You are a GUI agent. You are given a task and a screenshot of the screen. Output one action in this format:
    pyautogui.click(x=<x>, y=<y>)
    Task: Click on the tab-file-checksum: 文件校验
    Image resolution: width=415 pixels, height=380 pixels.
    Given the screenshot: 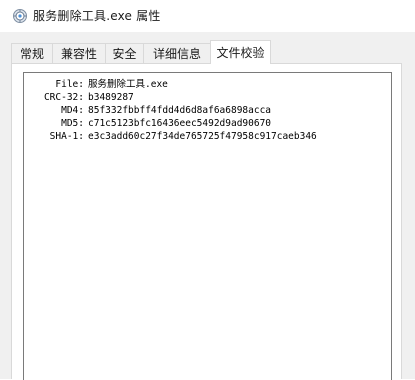 What is the action you would take?
    pyautogui.click(x=240, y=52)
    